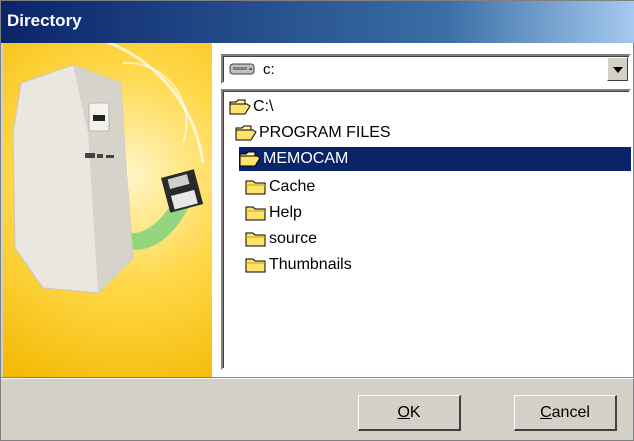  What do you see at coordinates (415, 412) in the screenshot?
I see `ok-label-rest: K` at bounding box center [415, 412].